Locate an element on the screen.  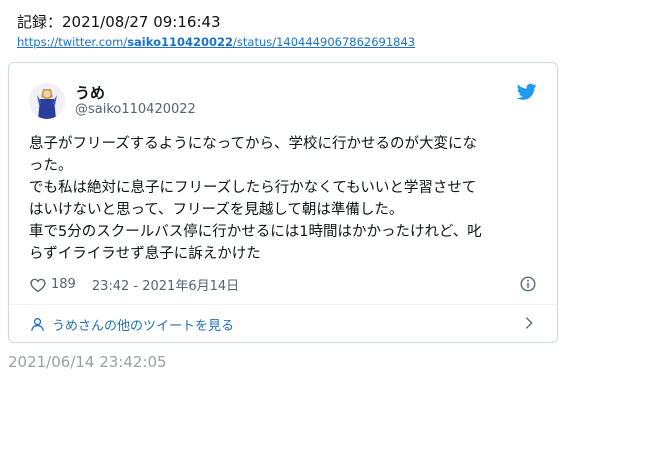
tweet-text-line: らずイライラせず息子に訴えかけた is located at coordinates (145, 254).